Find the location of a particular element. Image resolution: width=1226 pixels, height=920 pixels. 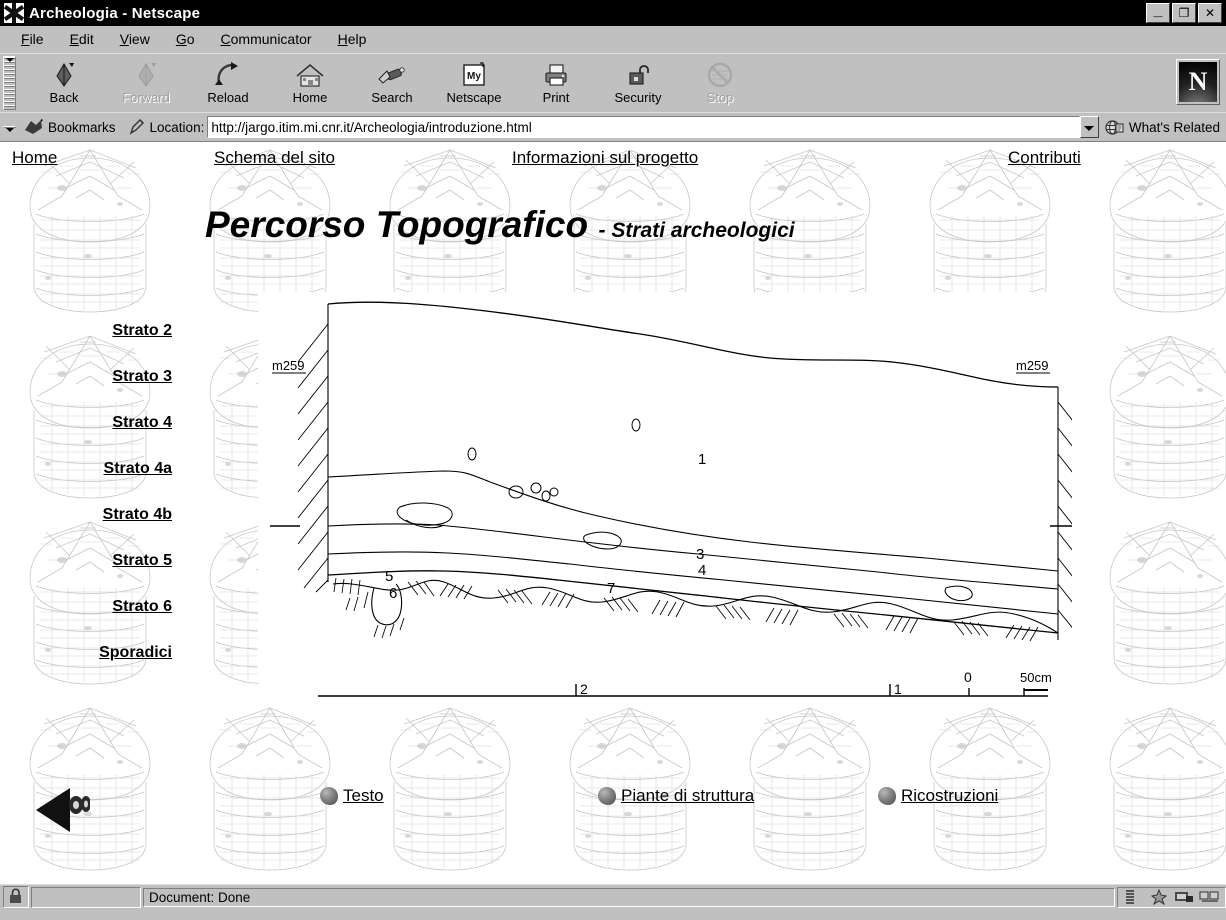

page-title-main: Percorso Topografico is located at coordinates (397, 224).